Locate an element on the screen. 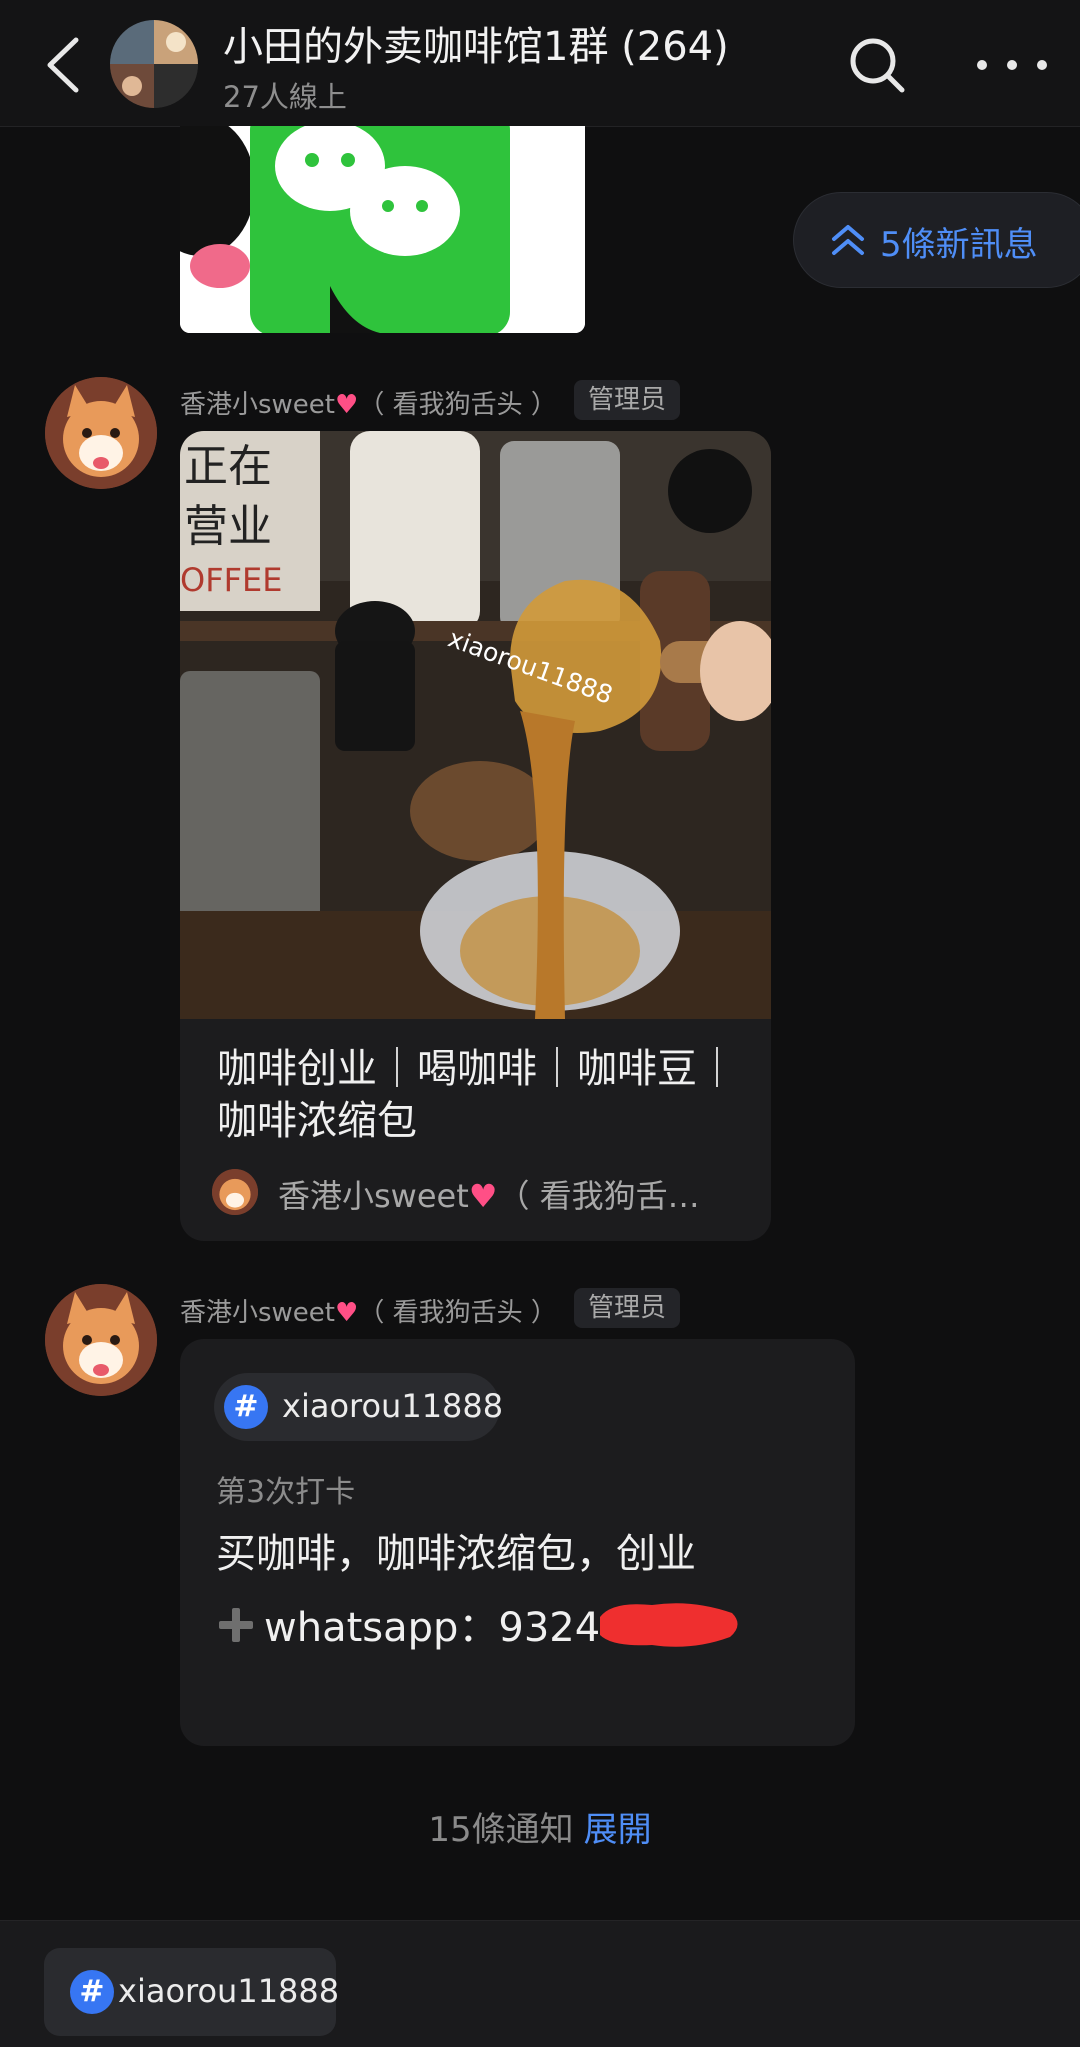  online-count: 27人線上 is located at coordinates (285, 97).